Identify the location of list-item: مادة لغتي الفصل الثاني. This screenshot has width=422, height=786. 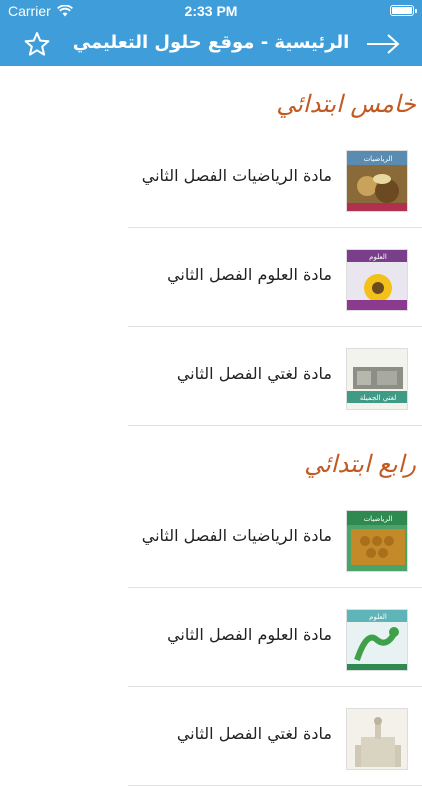
(275, 737).